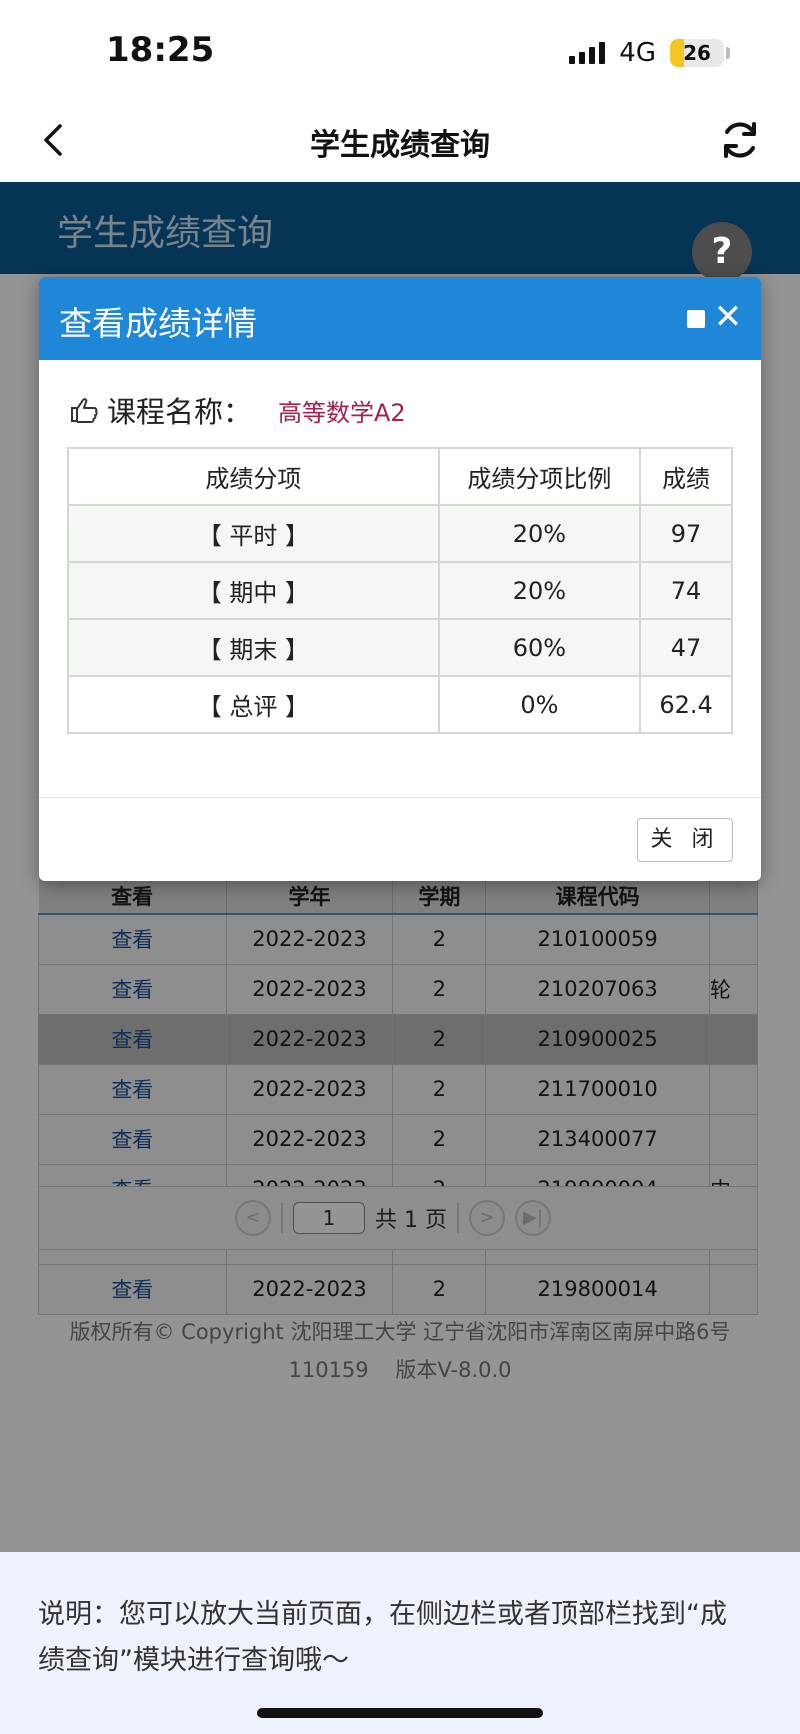 Image resolution: width=800 pixels, height=1734 pixels. Describe the element at coordinates (686, 647) in the screenshot. I see `score-value-cell: 47` at that location.